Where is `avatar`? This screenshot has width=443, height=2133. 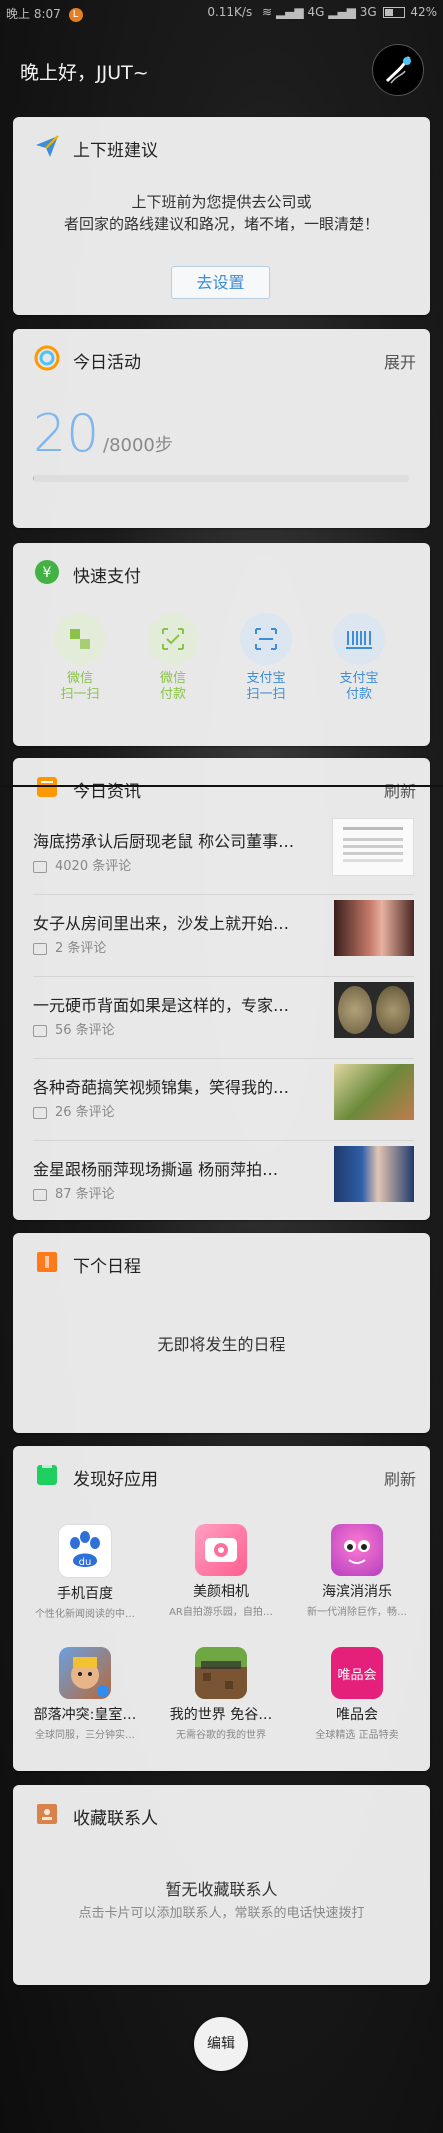 avatar is located at coordinates (398, 70).